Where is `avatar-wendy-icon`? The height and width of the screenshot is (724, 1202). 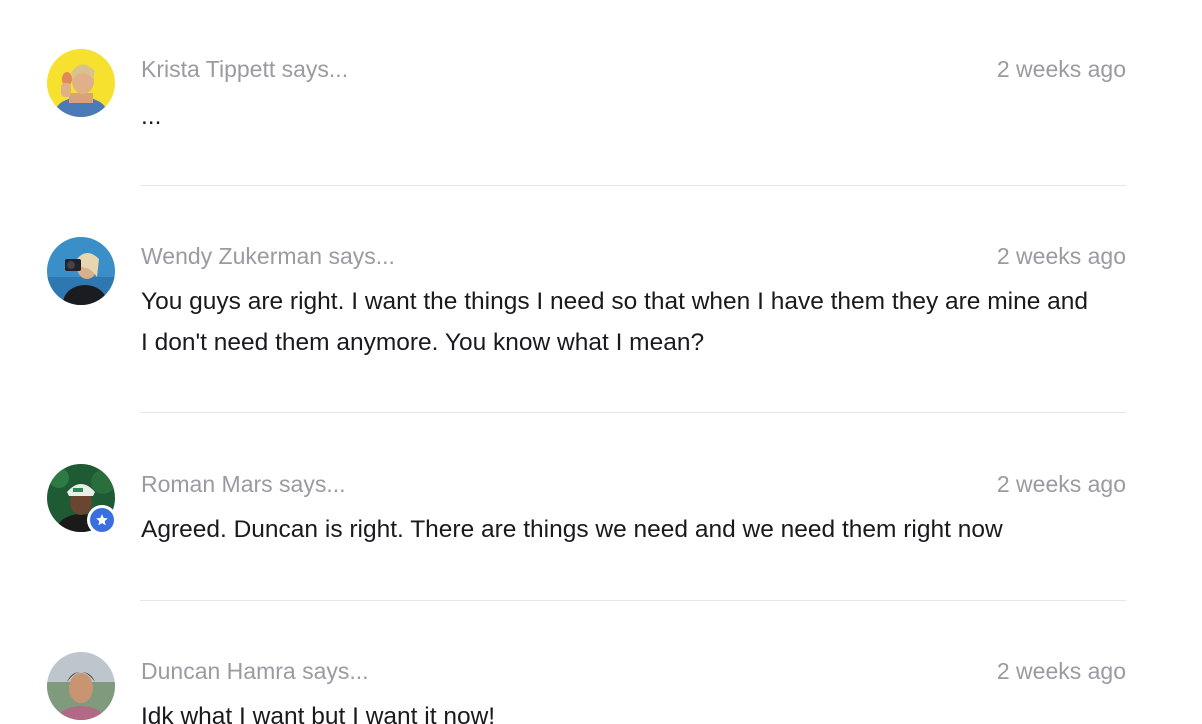 avatar-wendy-icon is located at coordinates (81, 271).